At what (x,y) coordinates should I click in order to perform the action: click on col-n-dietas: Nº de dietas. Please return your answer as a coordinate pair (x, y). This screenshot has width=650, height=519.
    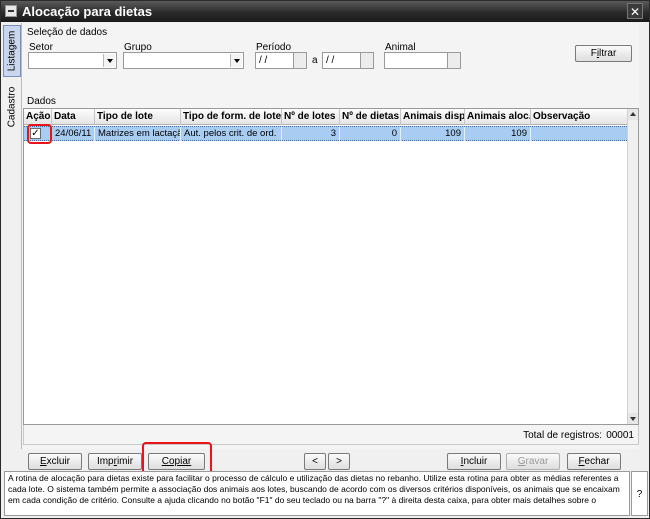
    Looking at the image, I should click on (370, 117).